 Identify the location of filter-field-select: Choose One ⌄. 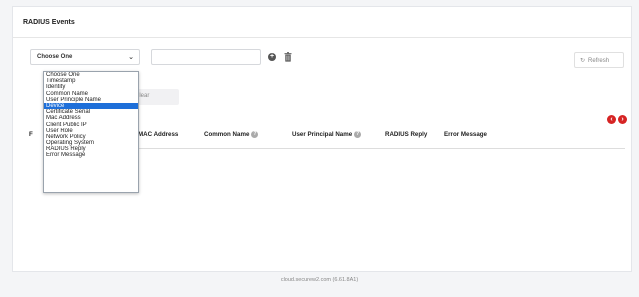
(85, 57).